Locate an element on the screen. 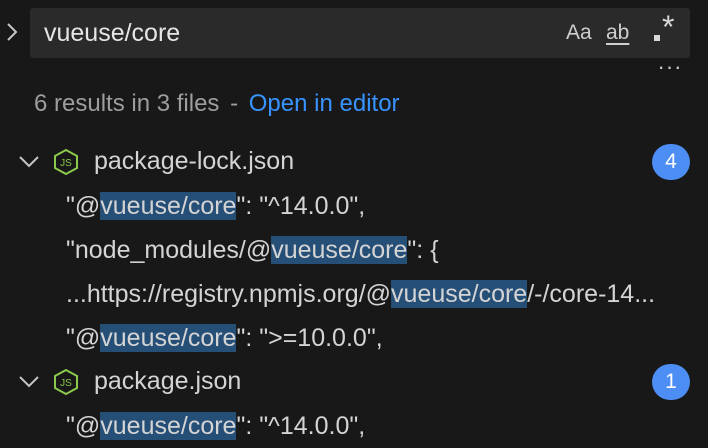  match-text: "@vueuse/core": ">=10.0.0", is located at coordinates (224, 338).